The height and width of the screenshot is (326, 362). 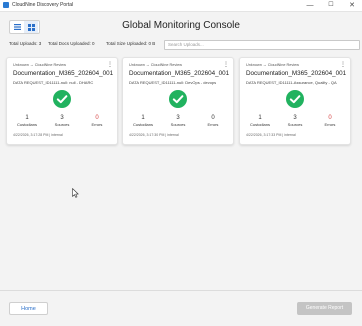 I want to click on total-size-stat: Total Size Uploaded: 0 B, so click(x=131, y=43).